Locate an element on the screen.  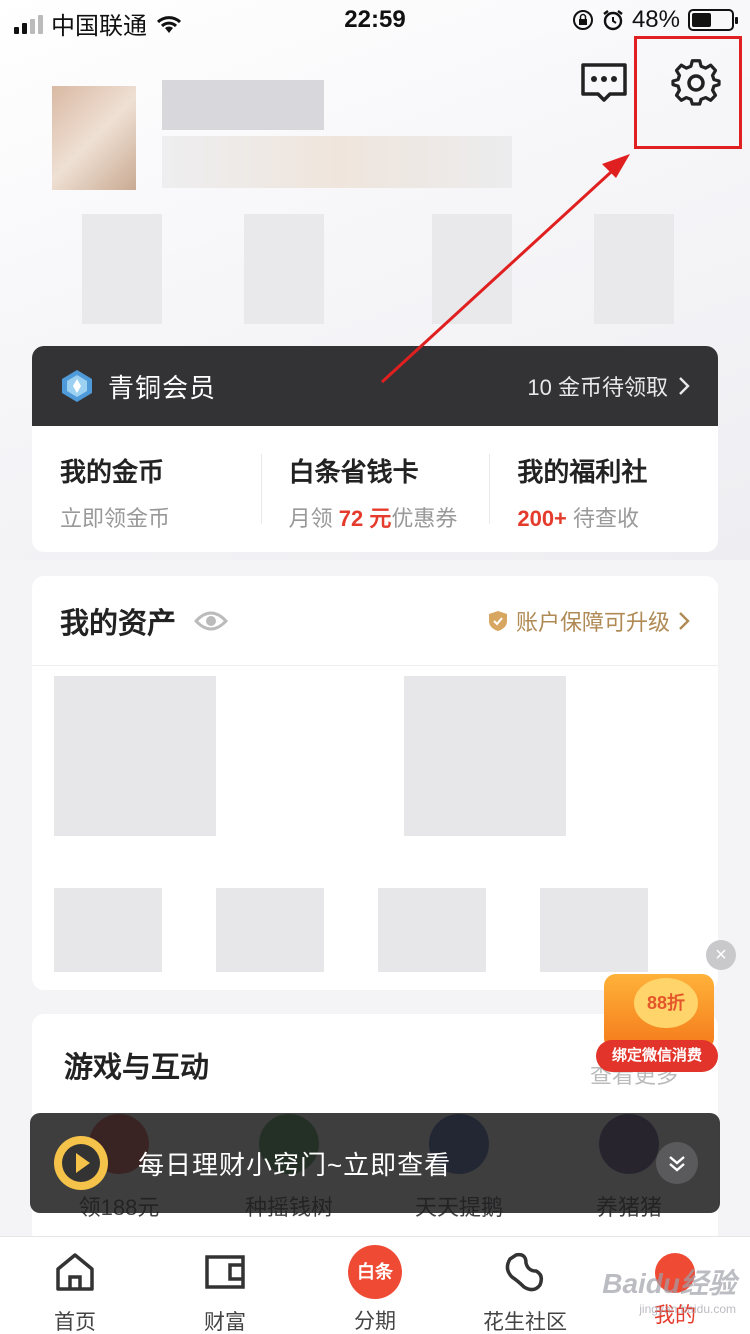
tab-community: 花生社区 is located at coordinates (525, 1285).